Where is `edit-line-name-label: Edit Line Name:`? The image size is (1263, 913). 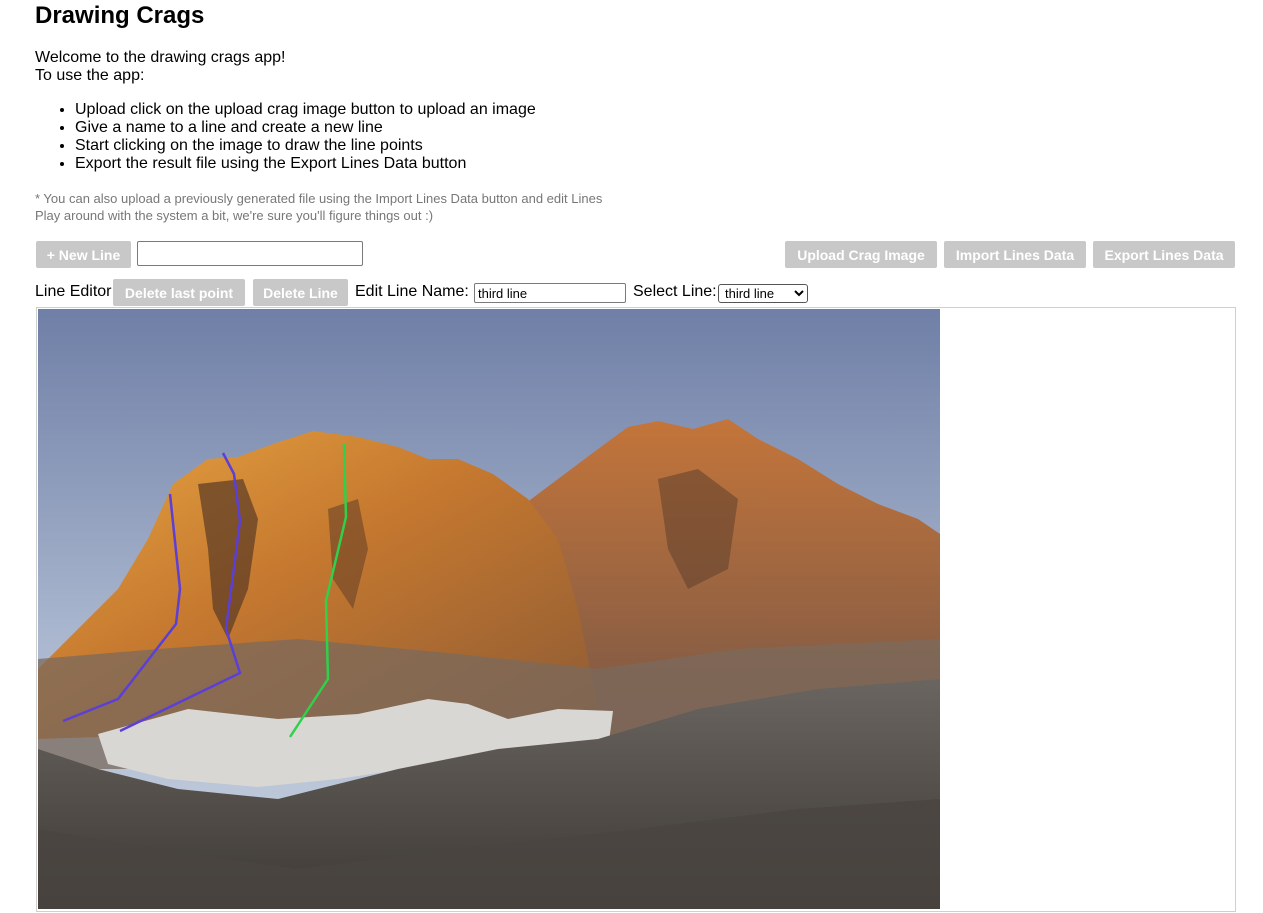 edit-line-name-label: Edit Line Name: is located at coordinates (412, 291).